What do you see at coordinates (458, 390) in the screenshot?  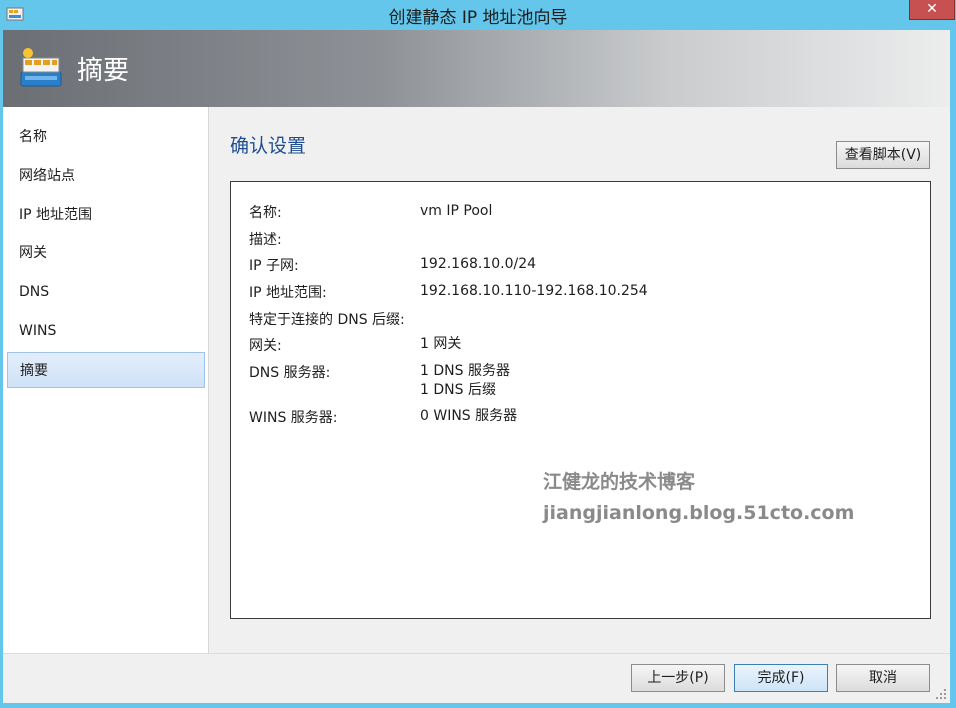 I see `summary-value-secondary: 1 DNS 后缀` at bounding box center [458, 390].